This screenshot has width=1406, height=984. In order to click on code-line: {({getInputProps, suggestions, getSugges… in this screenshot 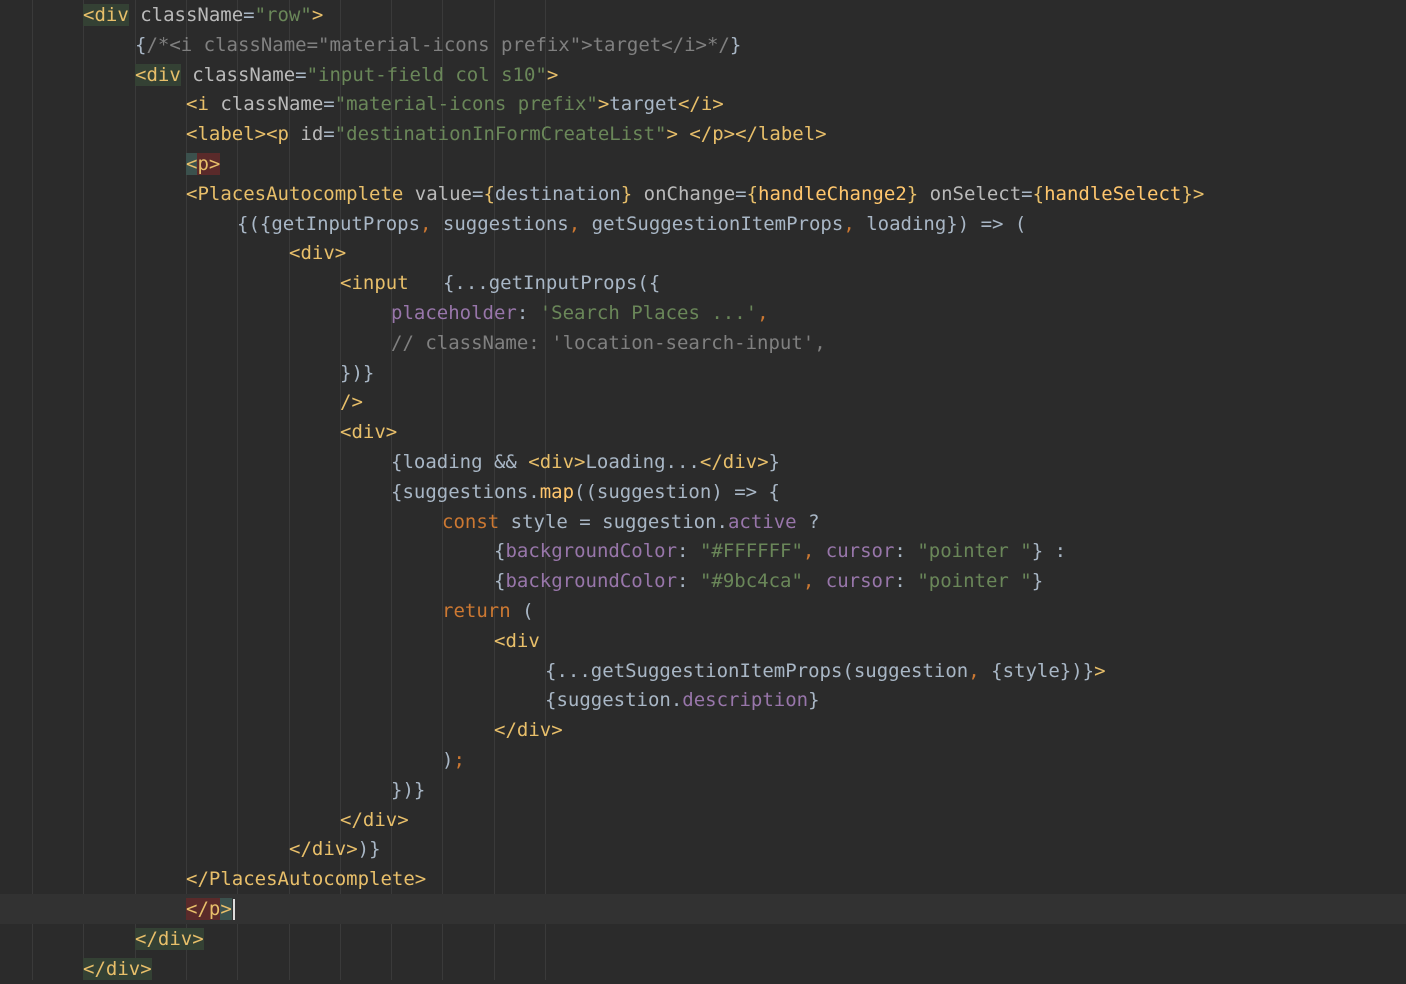, I will do `click(703, 224)`.